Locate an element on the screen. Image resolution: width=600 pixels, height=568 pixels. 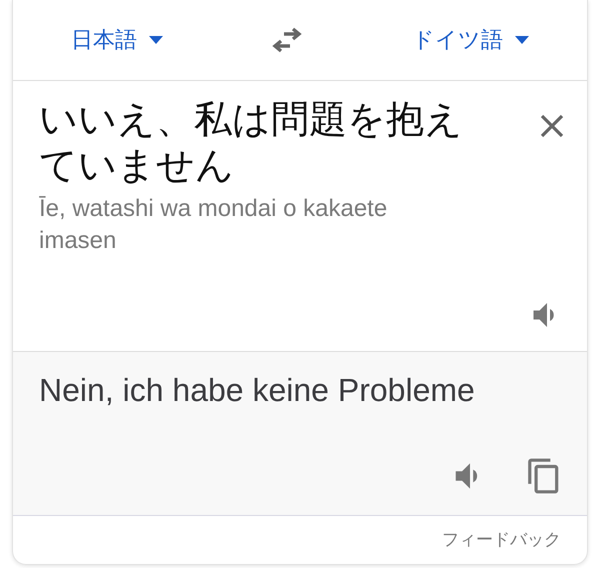
source-text: いいえ、私は問題を抱えていません is located at coordinates (259, 143).